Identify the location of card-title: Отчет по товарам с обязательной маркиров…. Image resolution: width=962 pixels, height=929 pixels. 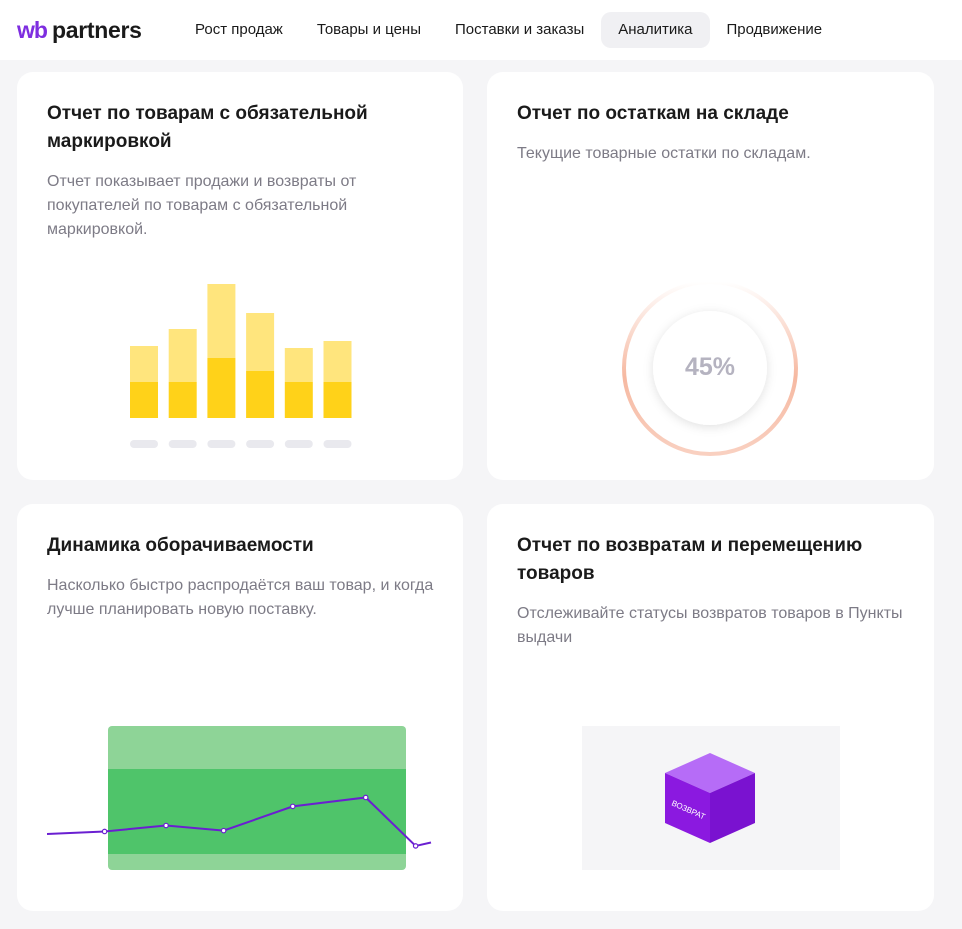
(207, 127).